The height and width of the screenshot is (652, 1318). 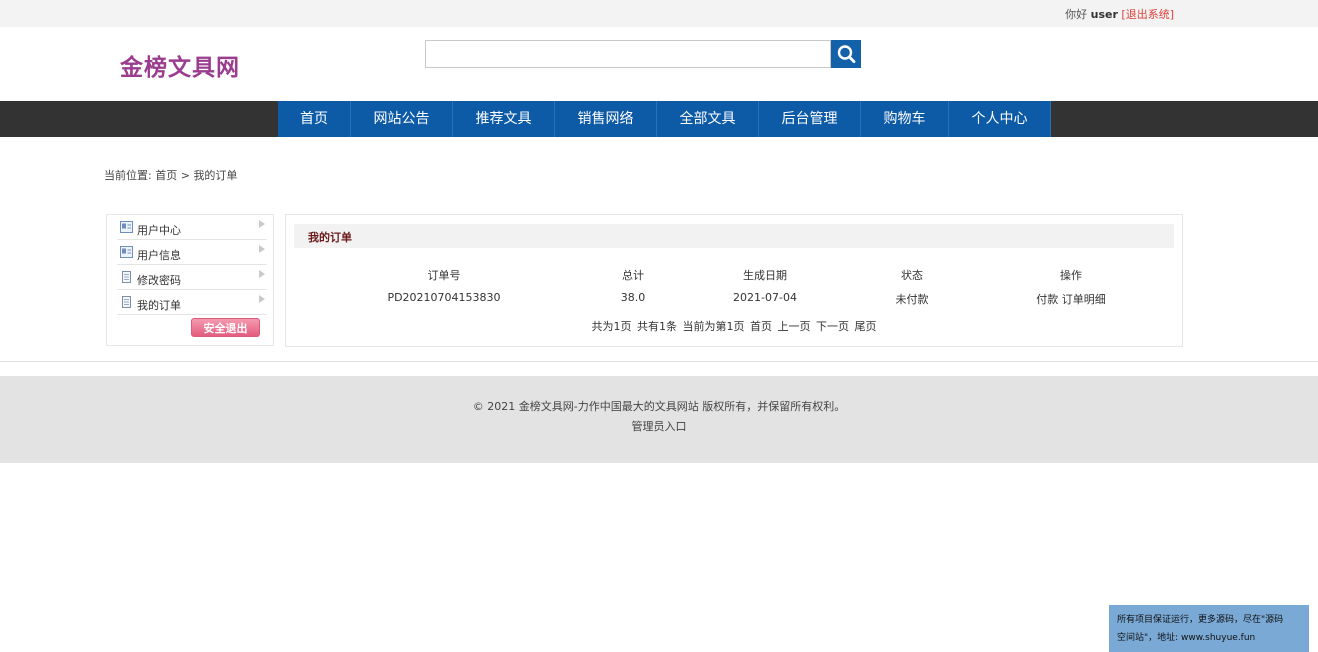 I want to click on logout-link: [退出系统], so click(x=1147, y=14).